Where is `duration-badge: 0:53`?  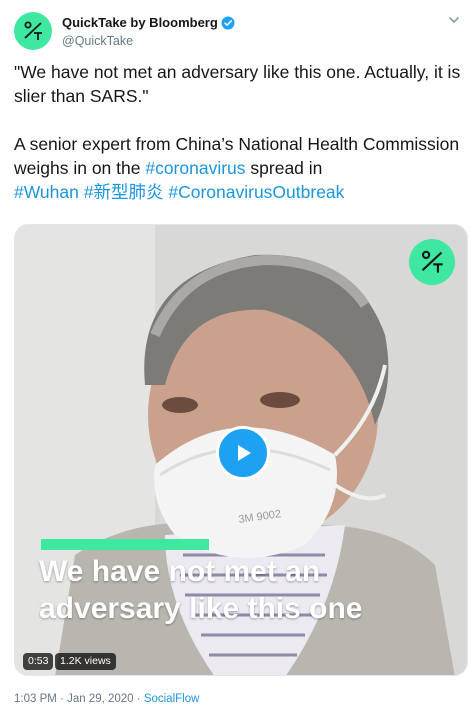 duration-badge: 0:53 is located at coordinates (38, 661).